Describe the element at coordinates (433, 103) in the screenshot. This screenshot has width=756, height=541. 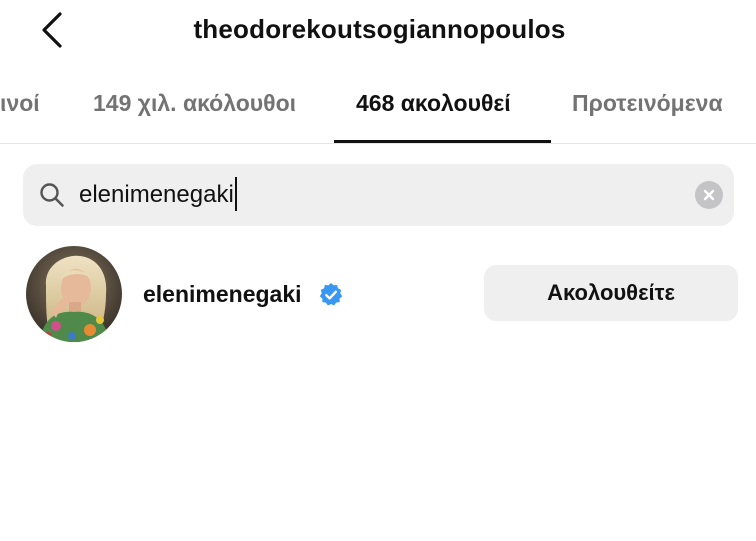
I see `tab-following: 468 ακολουθεί` at that location.